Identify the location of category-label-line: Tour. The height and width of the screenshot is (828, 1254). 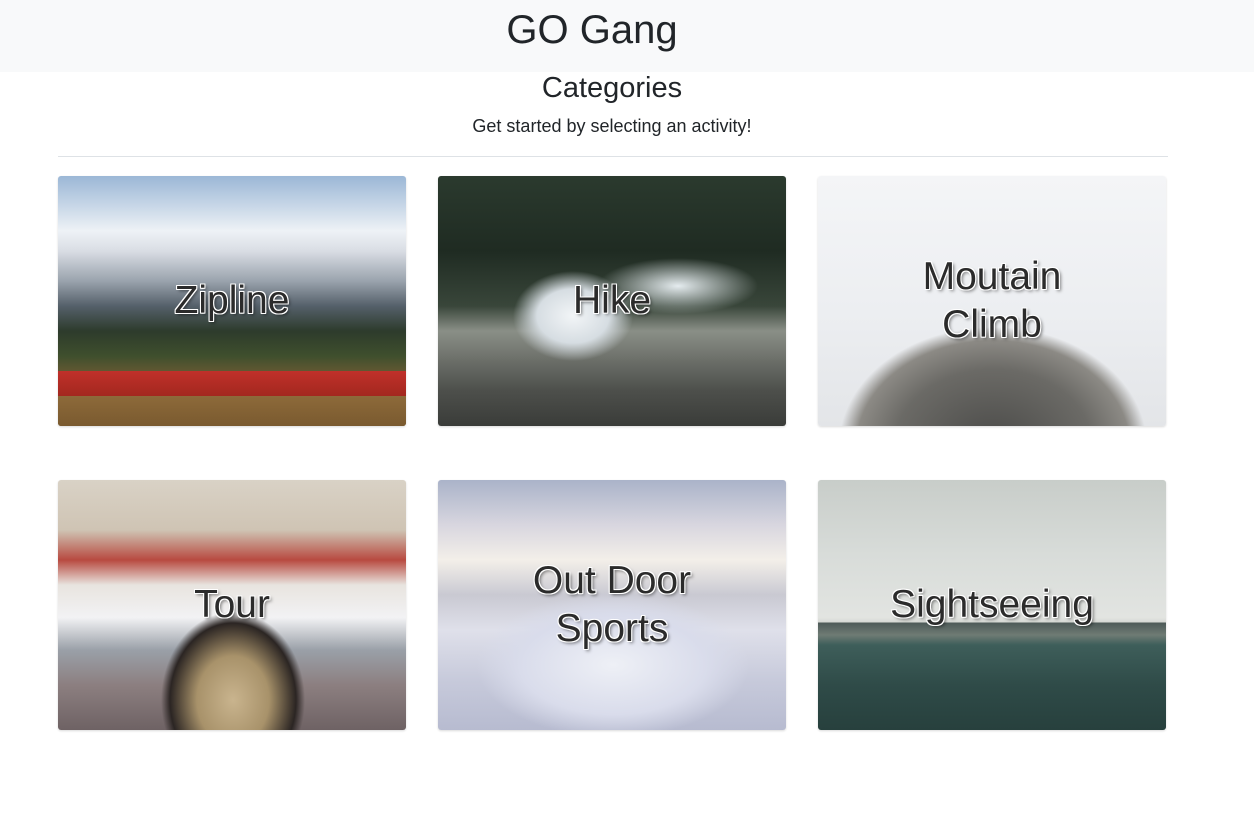
(232, 604).